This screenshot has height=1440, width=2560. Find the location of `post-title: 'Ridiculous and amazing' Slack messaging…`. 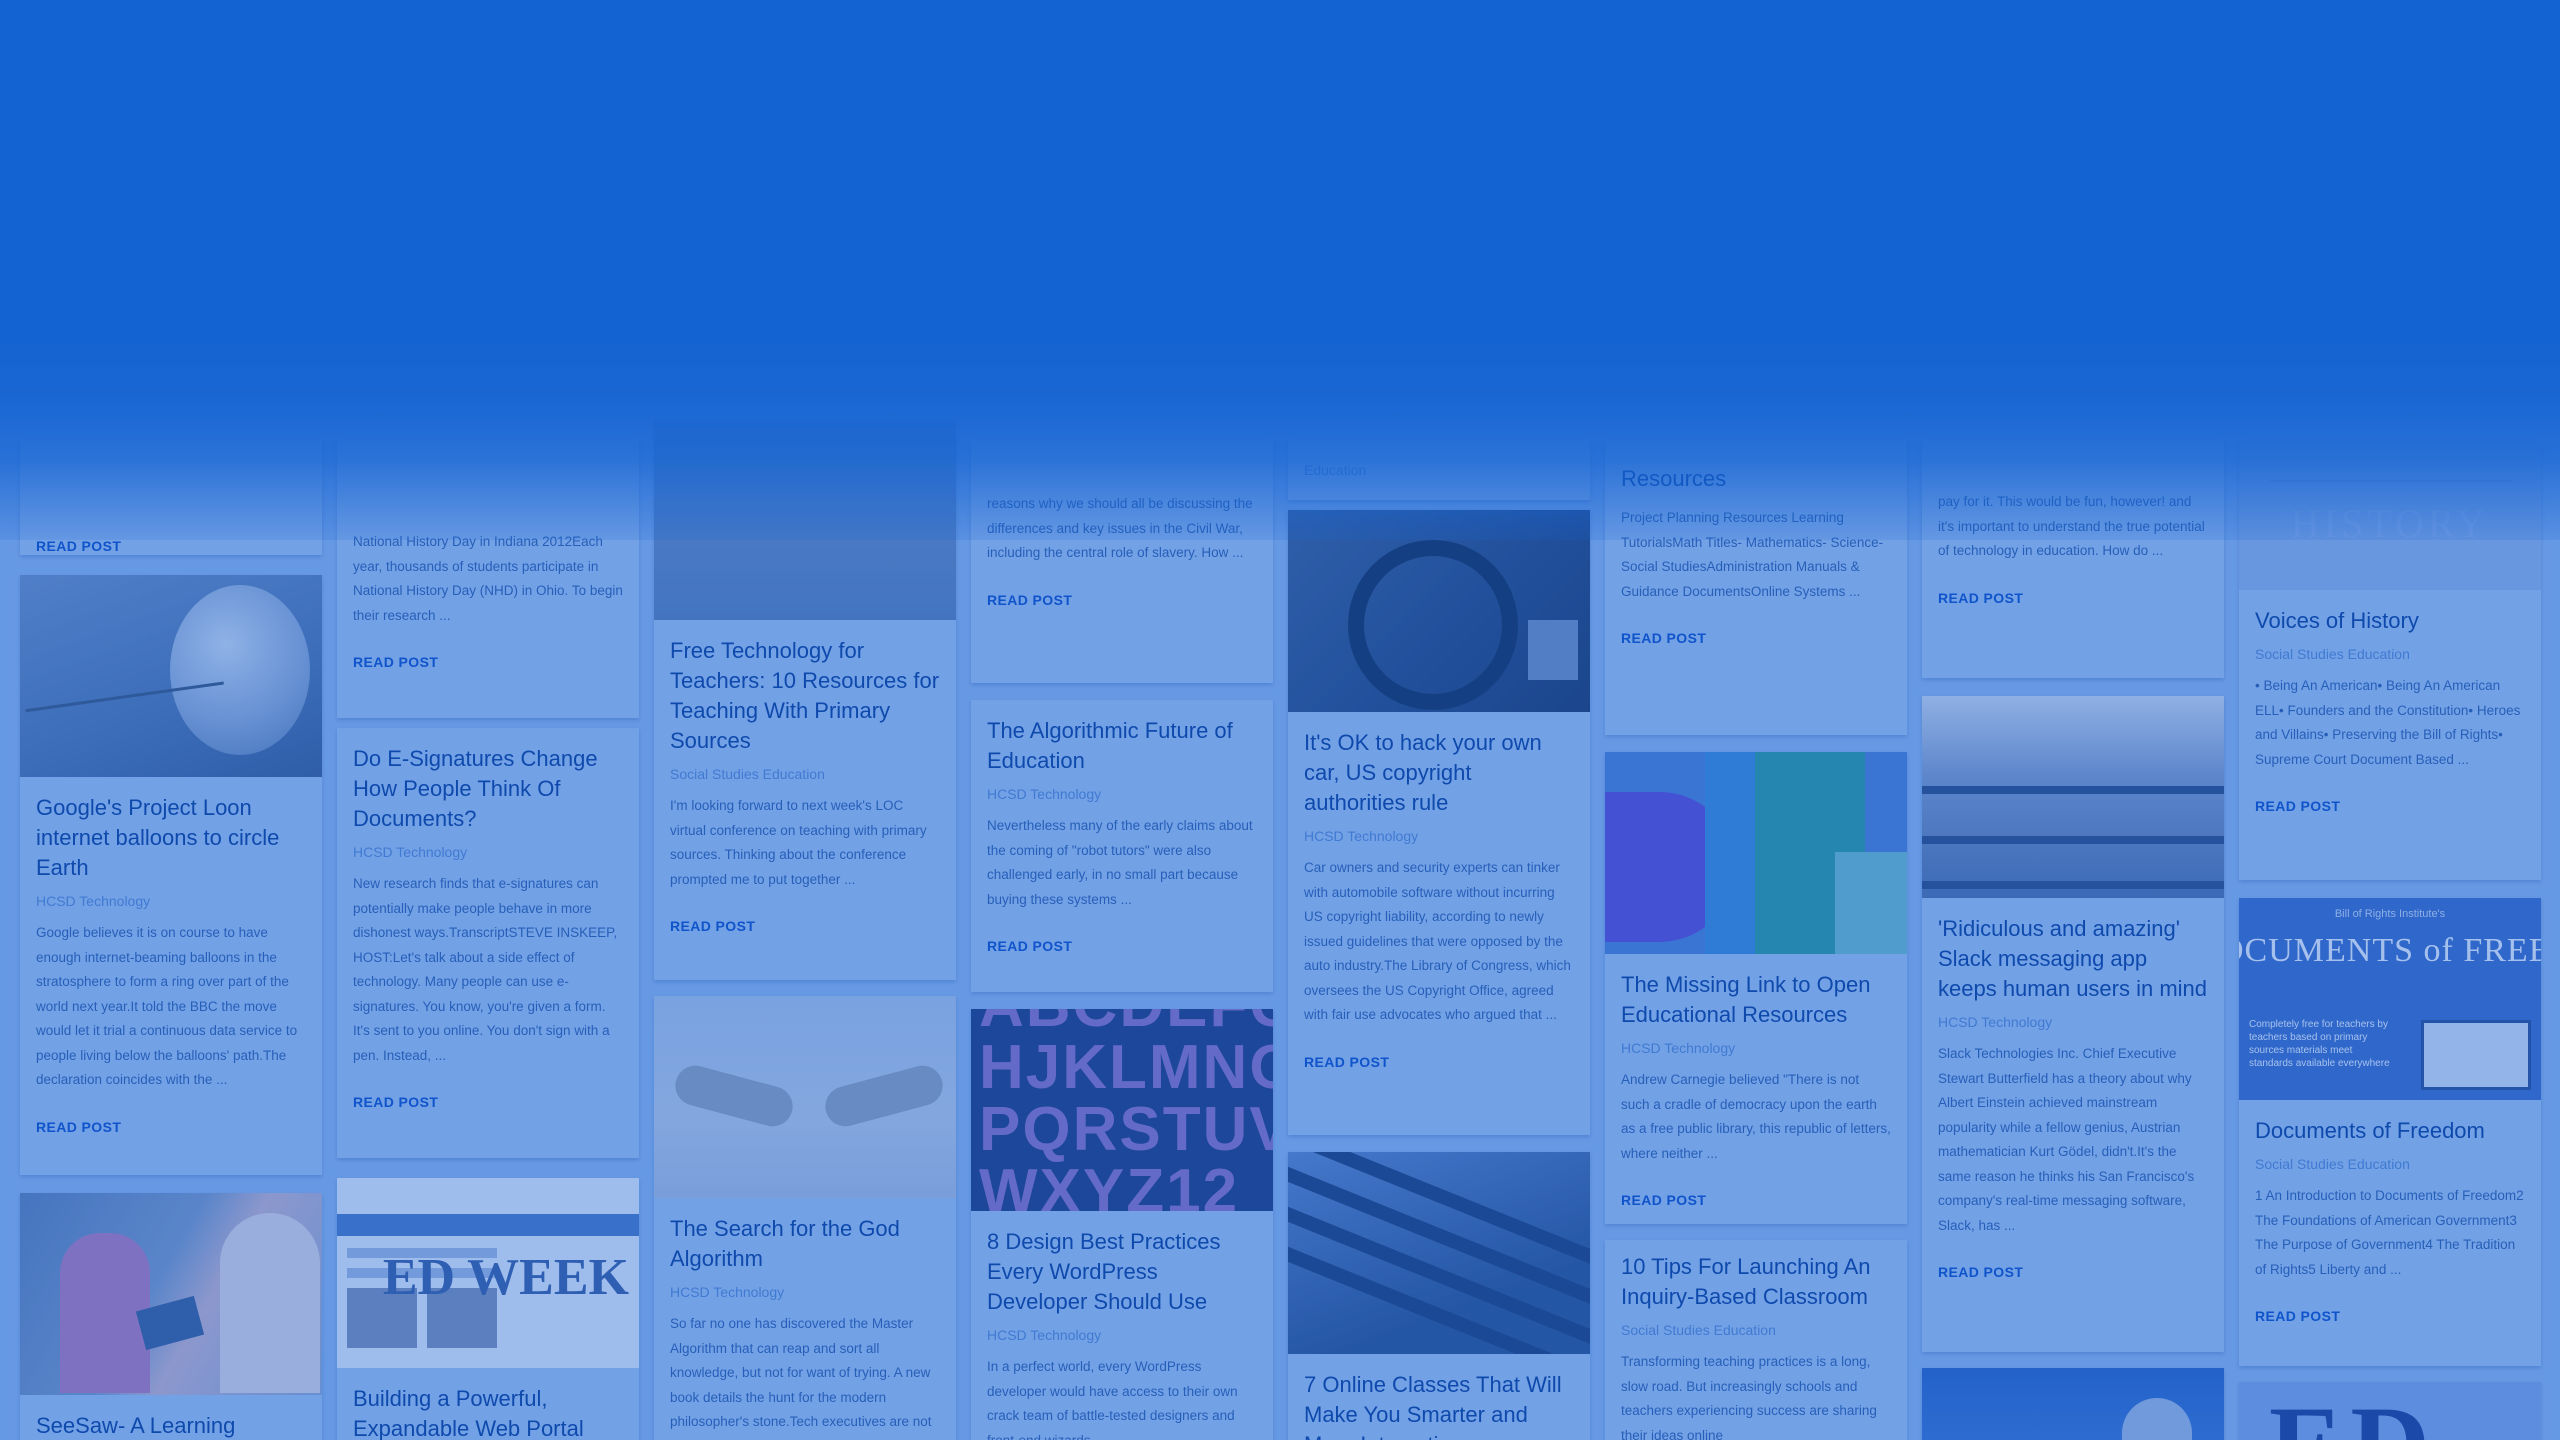

post-title: 'Ridiculous and amazing' Slack messaging… is located at coordinates (2073, 959).